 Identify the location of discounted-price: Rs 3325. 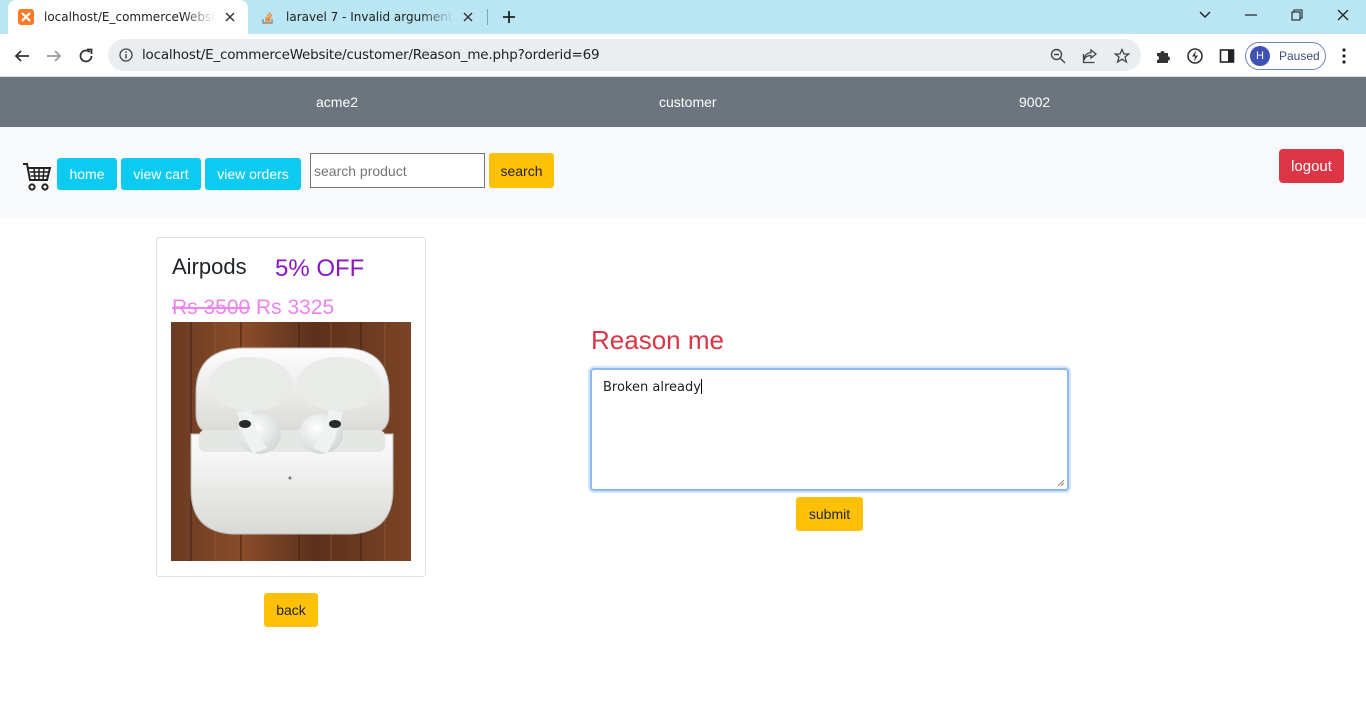
(295, 307).